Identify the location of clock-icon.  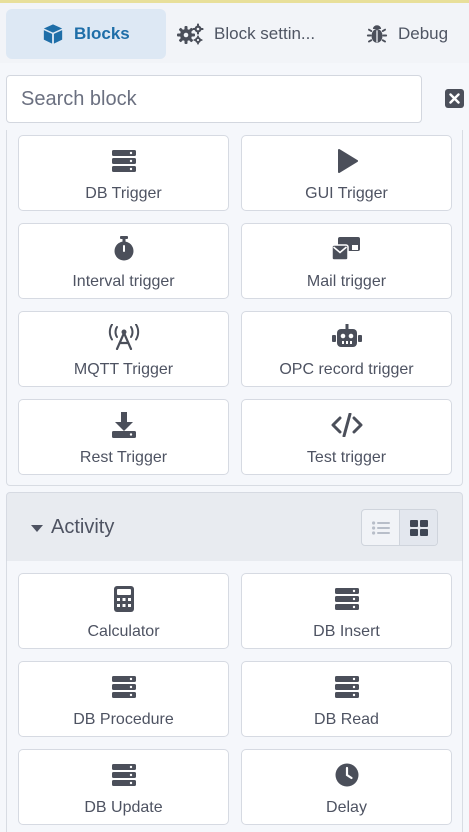
(346, 775).